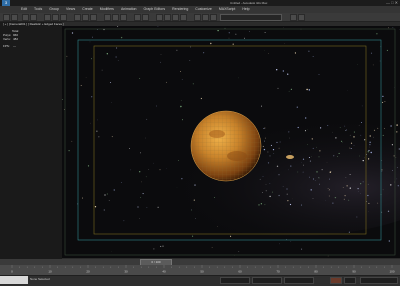  Describe the element at coordinates (235, 280) in the screenshot. I see `x-coordinate-field` at that location.